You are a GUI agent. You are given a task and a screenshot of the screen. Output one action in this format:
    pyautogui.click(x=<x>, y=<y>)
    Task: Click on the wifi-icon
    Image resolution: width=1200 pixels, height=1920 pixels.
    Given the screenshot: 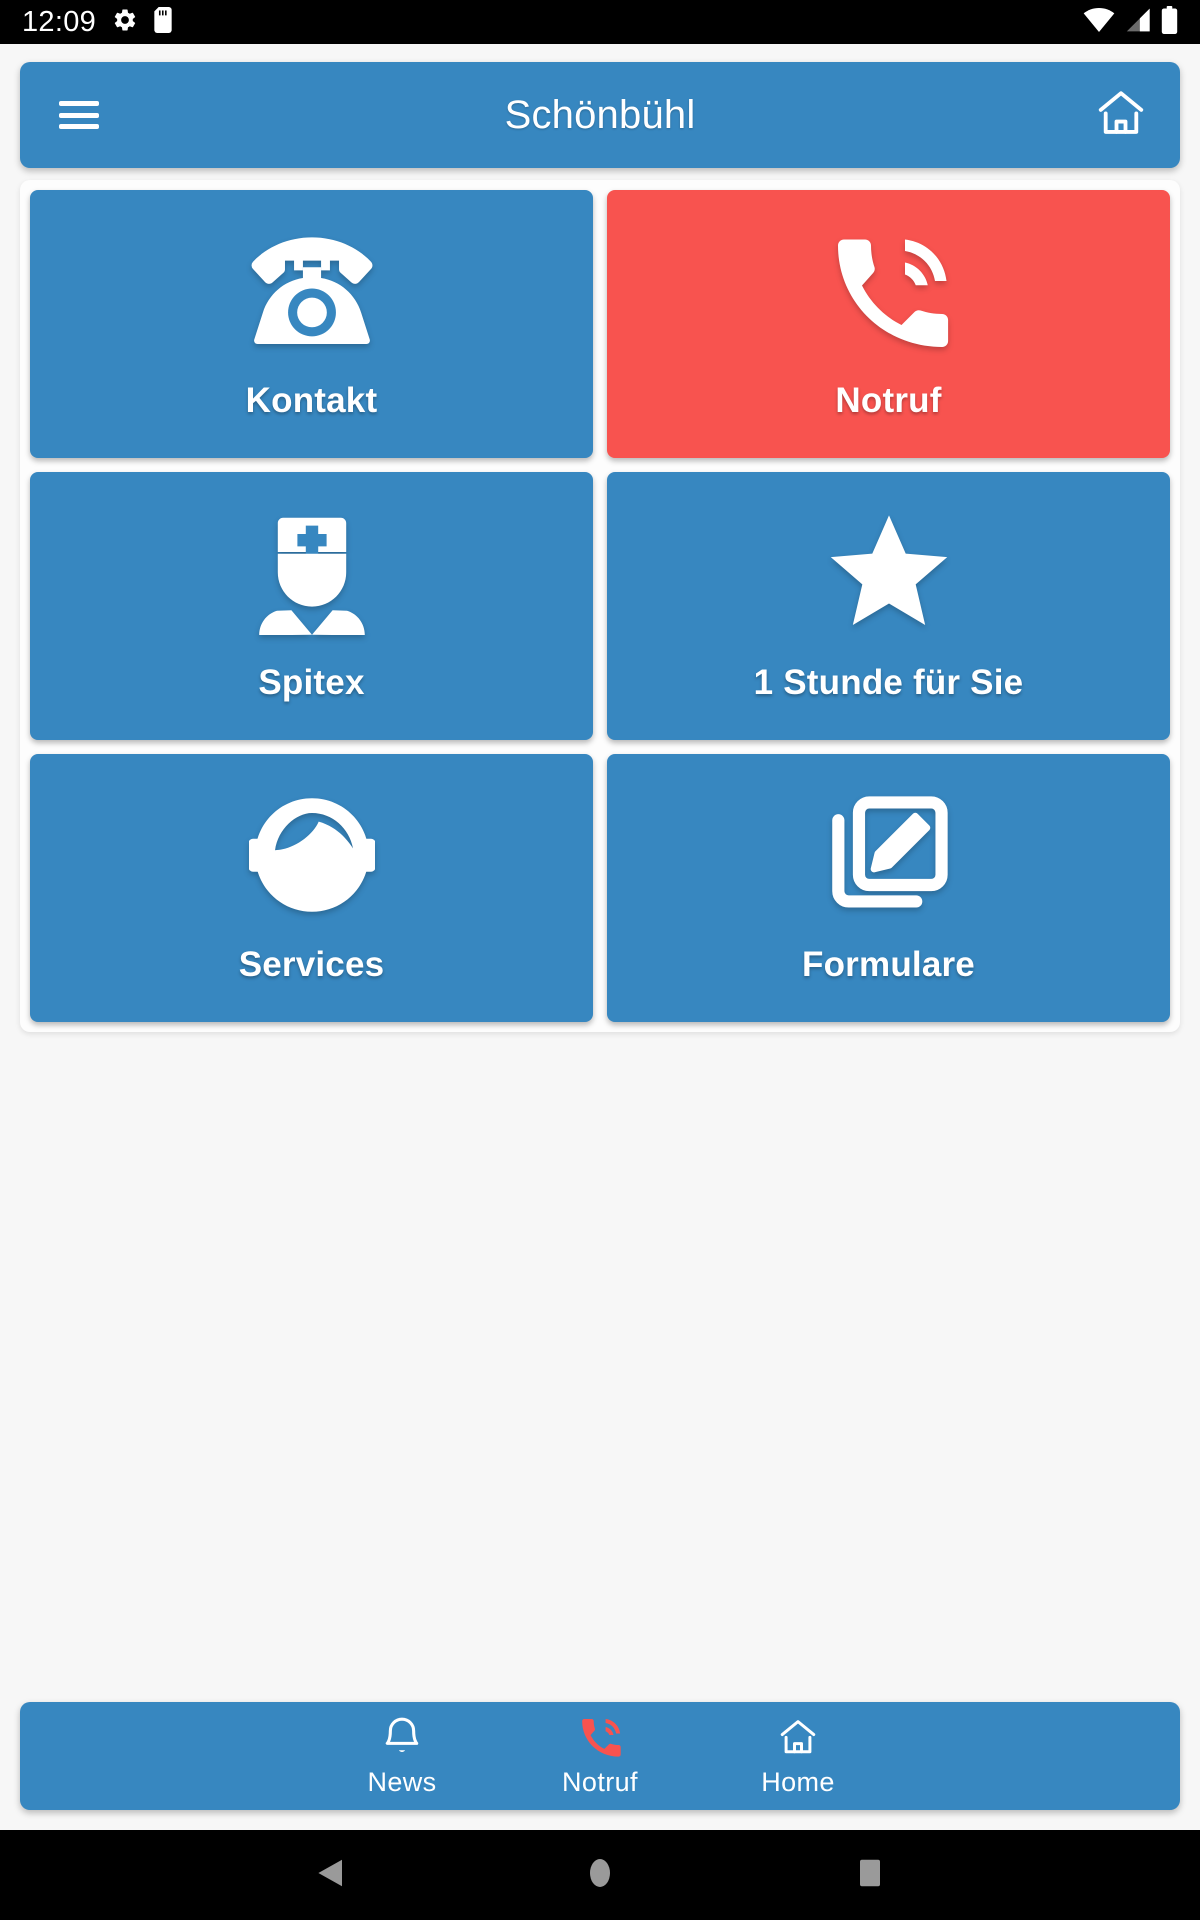 What is the action you would take?
    pyautogui.click(x=1099, y=22)
    